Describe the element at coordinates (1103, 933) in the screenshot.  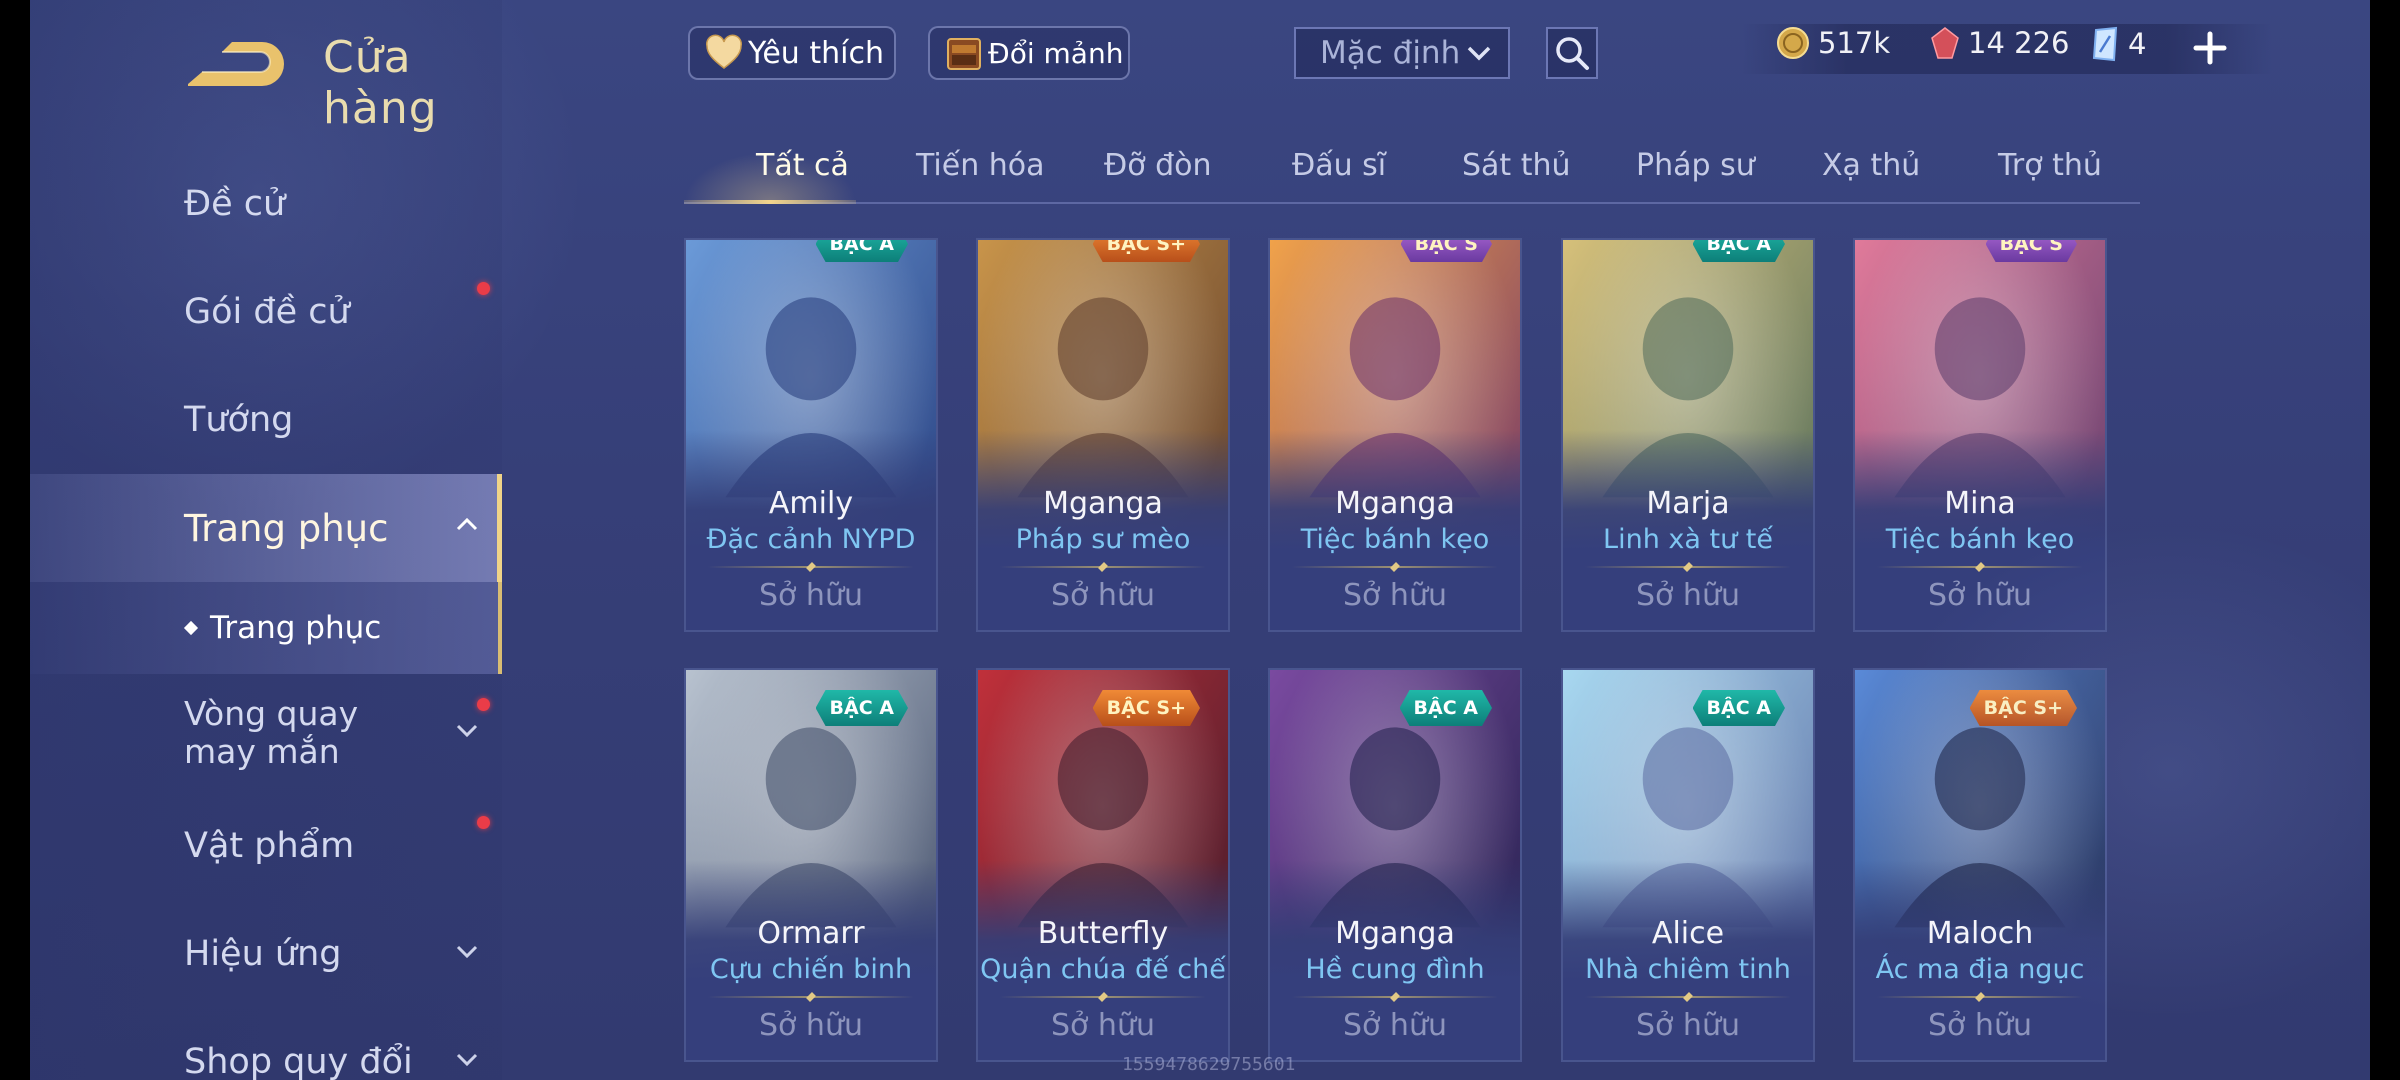
I see `hero-name: Butterfly` at that location.